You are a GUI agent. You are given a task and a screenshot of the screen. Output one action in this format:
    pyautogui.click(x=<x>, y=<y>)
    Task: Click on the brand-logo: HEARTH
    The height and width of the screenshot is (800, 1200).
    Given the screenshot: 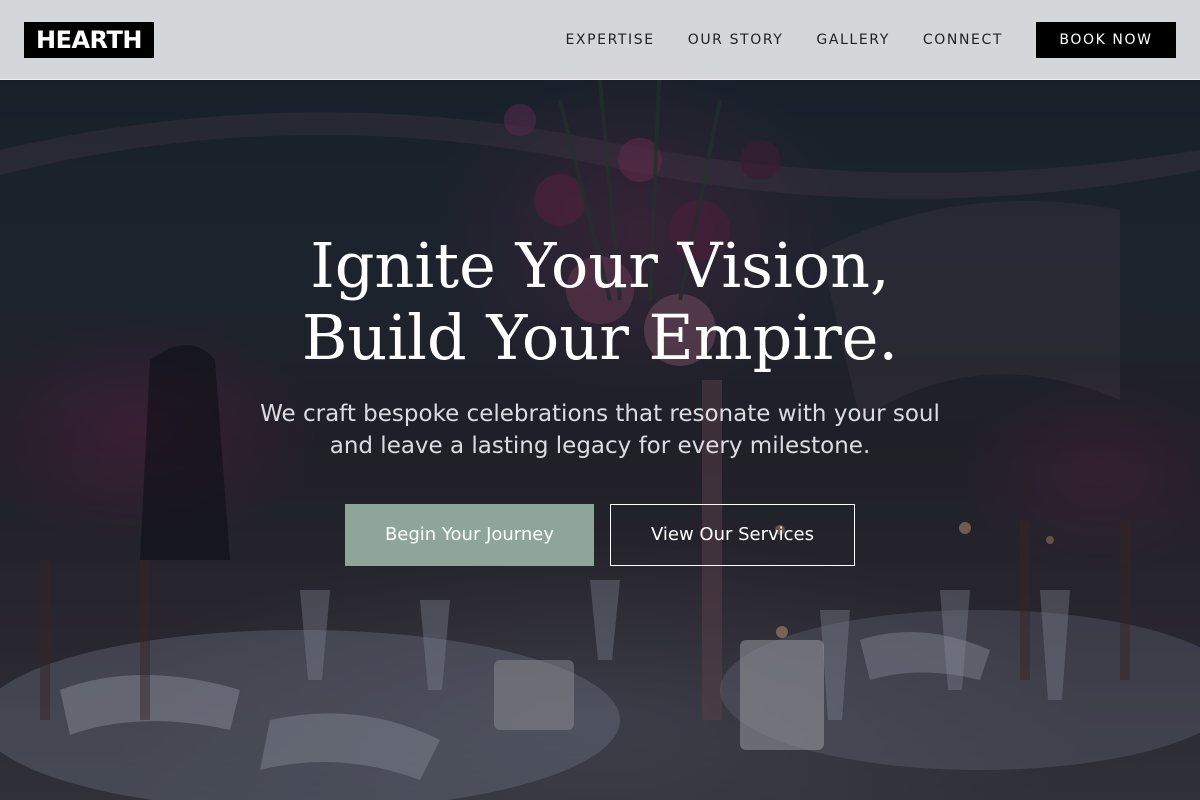 What is the action you would take?
    pyautogui.click(x=89, y=39)
    